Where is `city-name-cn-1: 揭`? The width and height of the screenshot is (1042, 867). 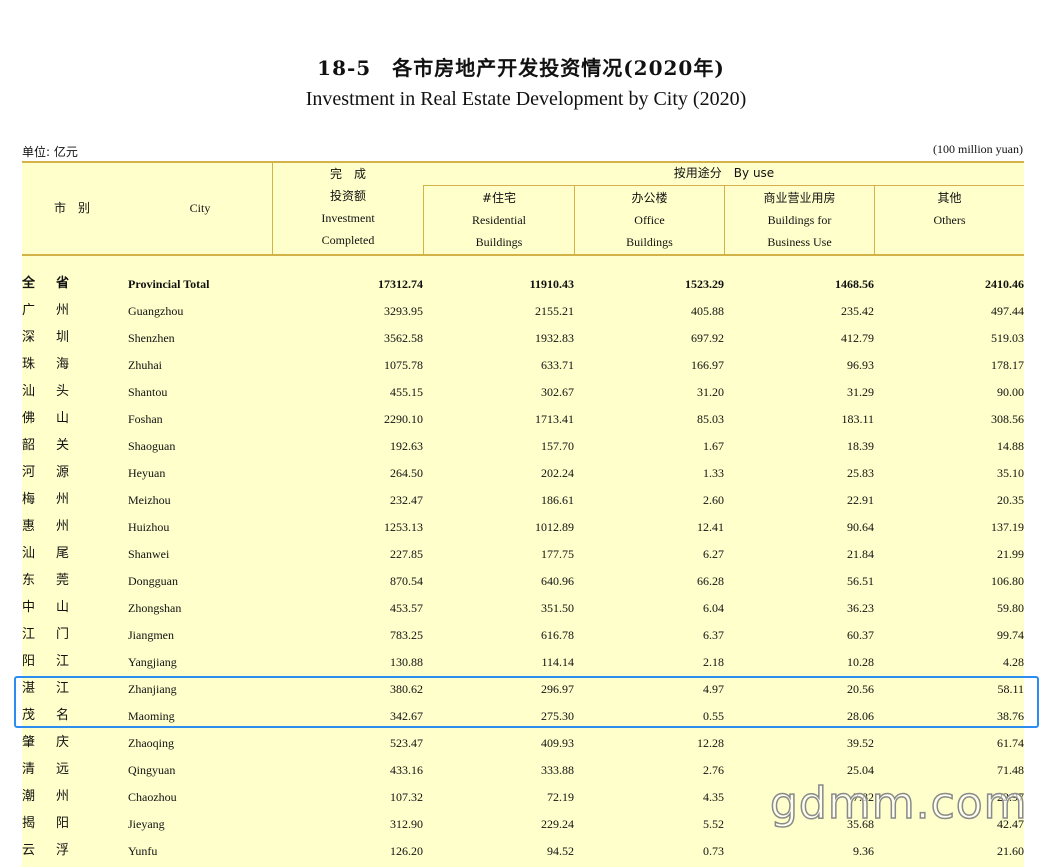
city-name-cn-1: 揭 is located at coordinates (29, 823).